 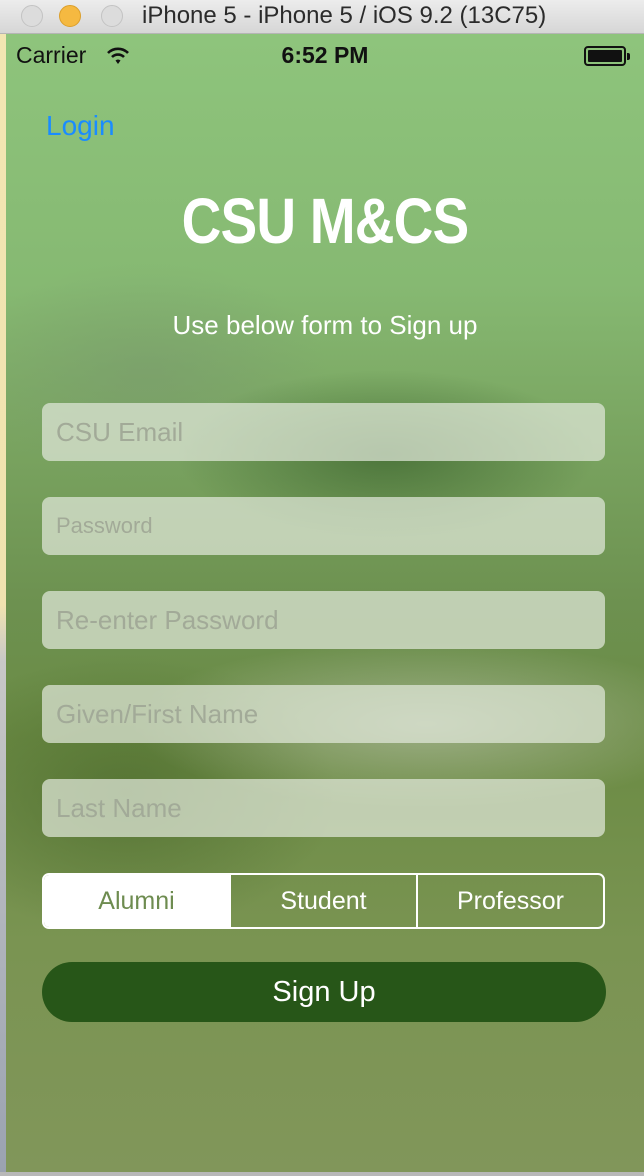 I want to click on password-field, so click(x=323, y=526).